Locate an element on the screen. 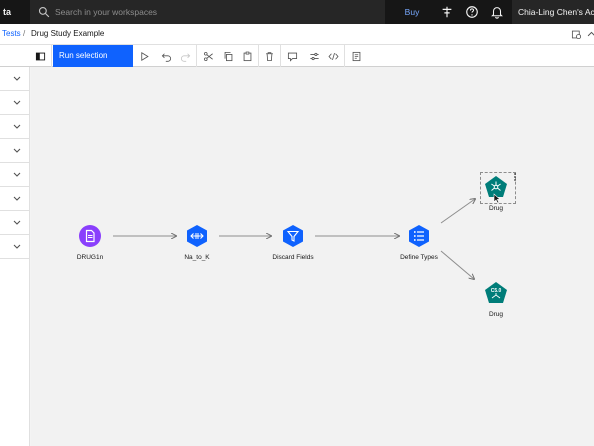 Image resolution: width=594 pixels, height=446 pixels. trash-icon is located at coordinates (269, 56).